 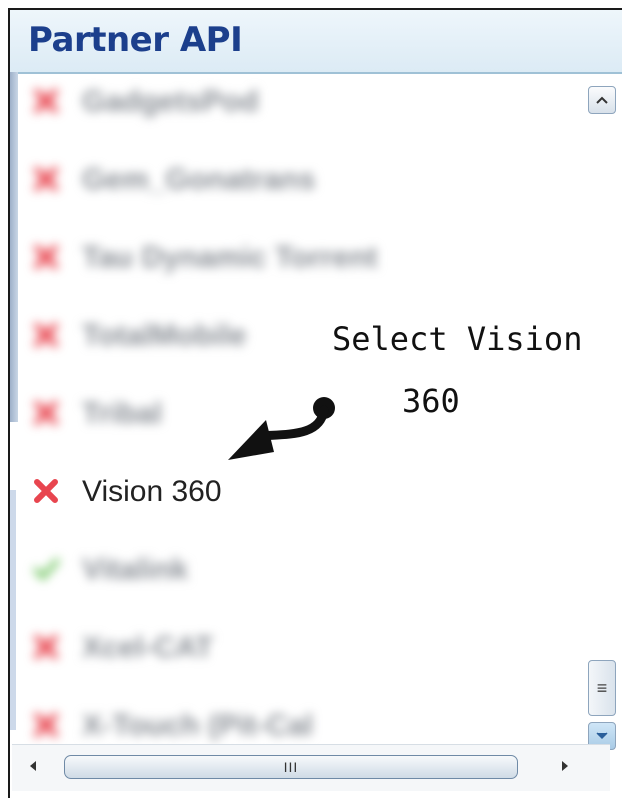 I want to click on vertical-scrollbar: ≡, so click(x=605, y=415).